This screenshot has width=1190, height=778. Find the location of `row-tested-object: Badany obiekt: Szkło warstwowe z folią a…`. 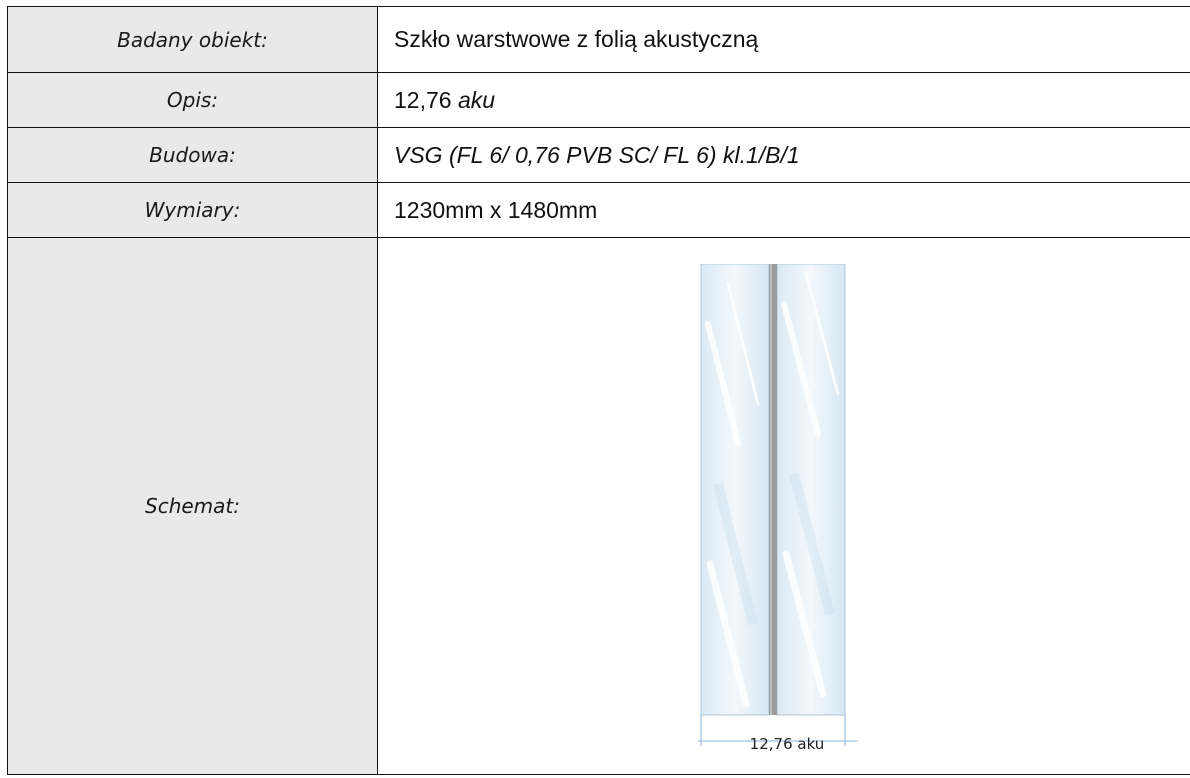

row-tested-object: Badany obiekt: Szkło warstwowe z folią a… is located at coordinates (598, 39).